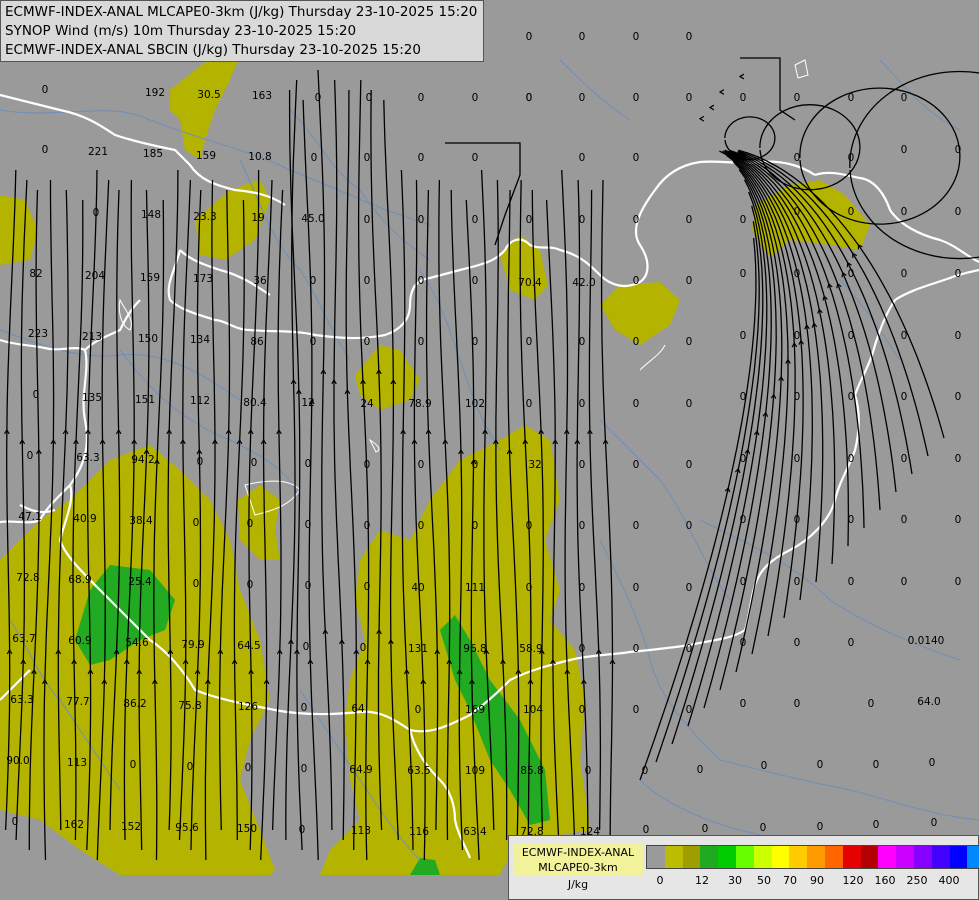 The width and height of the screenshot is (979, 900). What do you see at coordinates (145, 400) in the screenshot?
I see `grid-value-label: 151` at bounding box center [145, 400].